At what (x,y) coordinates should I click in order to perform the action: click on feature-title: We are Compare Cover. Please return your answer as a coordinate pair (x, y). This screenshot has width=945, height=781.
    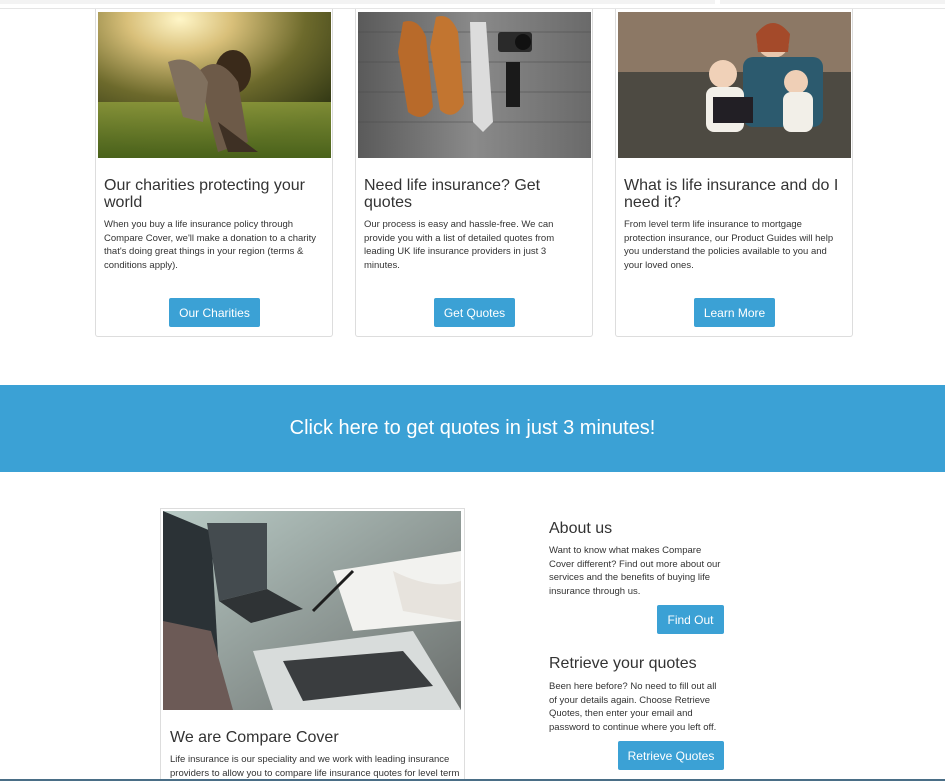
    Looking at the image, I should click on (254, 737).